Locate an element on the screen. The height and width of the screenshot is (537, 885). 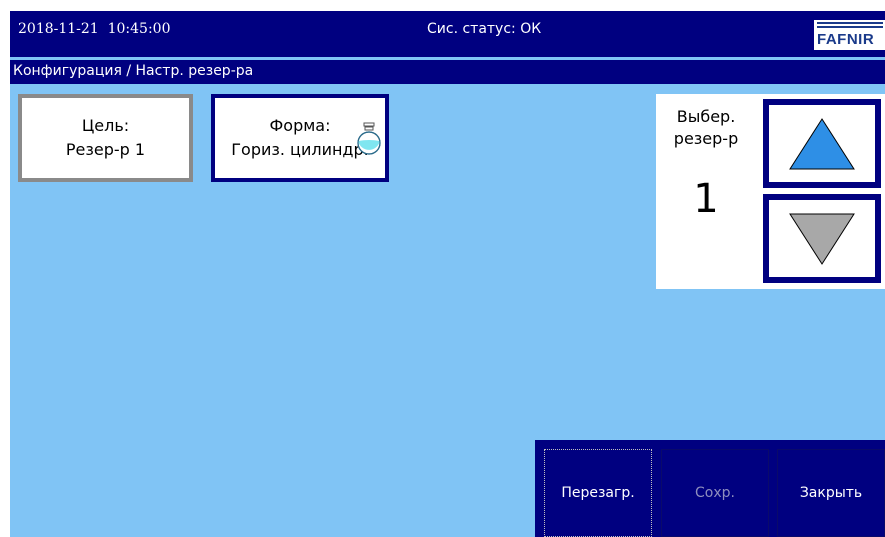
system-status: Сис. статус: ОК is located at coordinates (484, 29).